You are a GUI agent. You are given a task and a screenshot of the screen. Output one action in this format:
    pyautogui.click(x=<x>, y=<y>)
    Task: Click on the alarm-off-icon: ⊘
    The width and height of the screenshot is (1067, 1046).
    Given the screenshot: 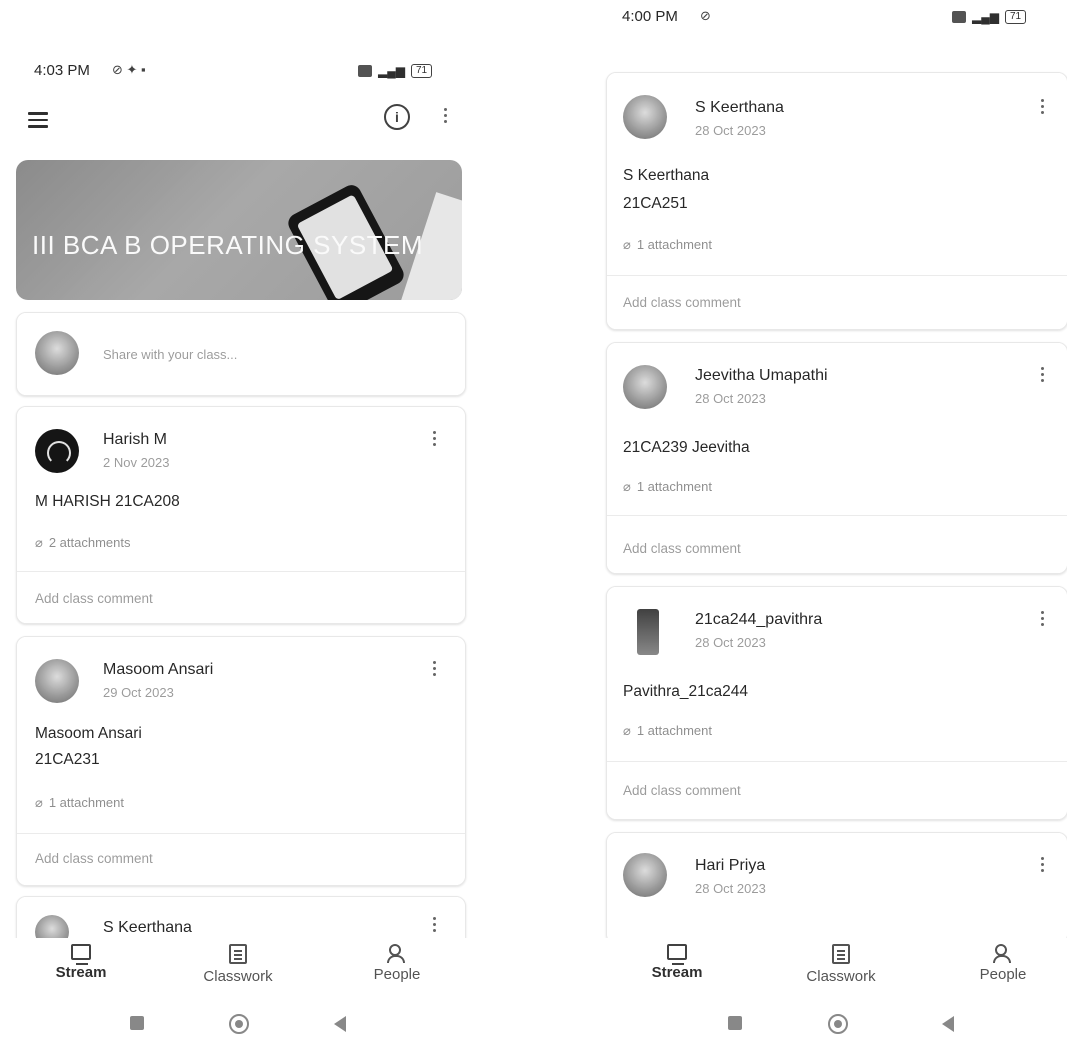 What is the action you would take?
    pyautogui.click(x=705, y=15)
    